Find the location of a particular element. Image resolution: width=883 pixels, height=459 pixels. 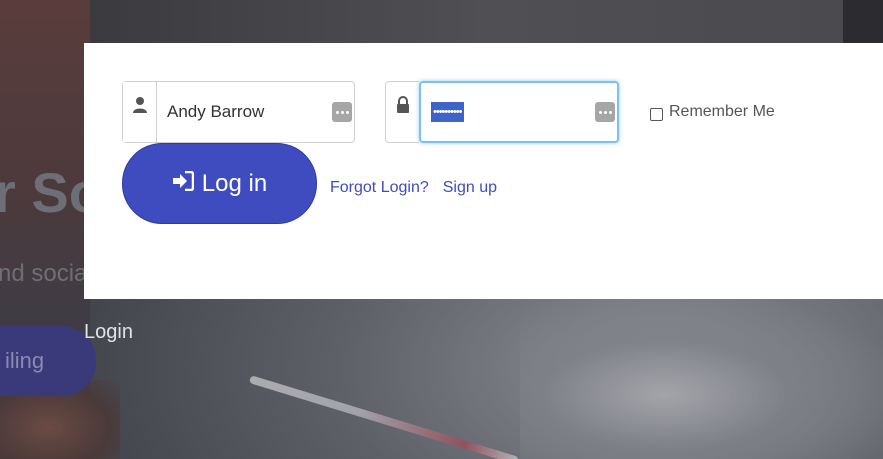

username-field: Andy Barrow is located at coordinates (238, 112).